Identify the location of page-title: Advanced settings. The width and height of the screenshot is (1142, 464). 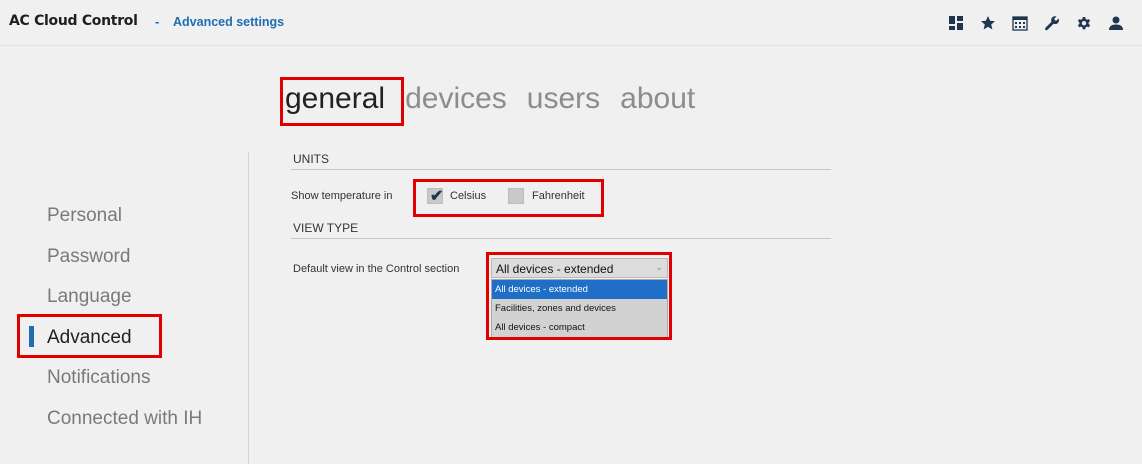
(229, 22).